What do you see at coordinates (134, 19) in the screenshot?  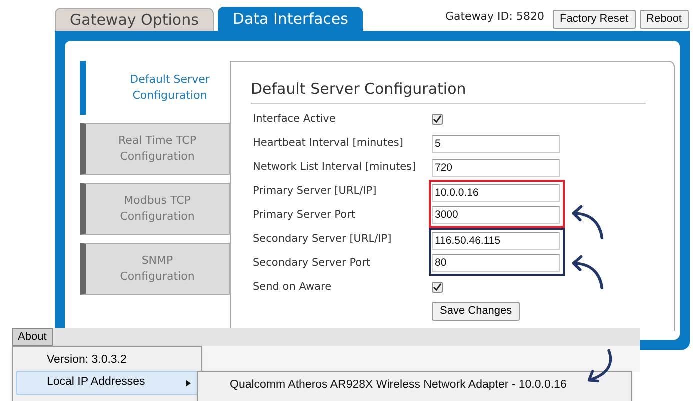 I see `tab: Gateway Options` at bounding box center [134, 19].